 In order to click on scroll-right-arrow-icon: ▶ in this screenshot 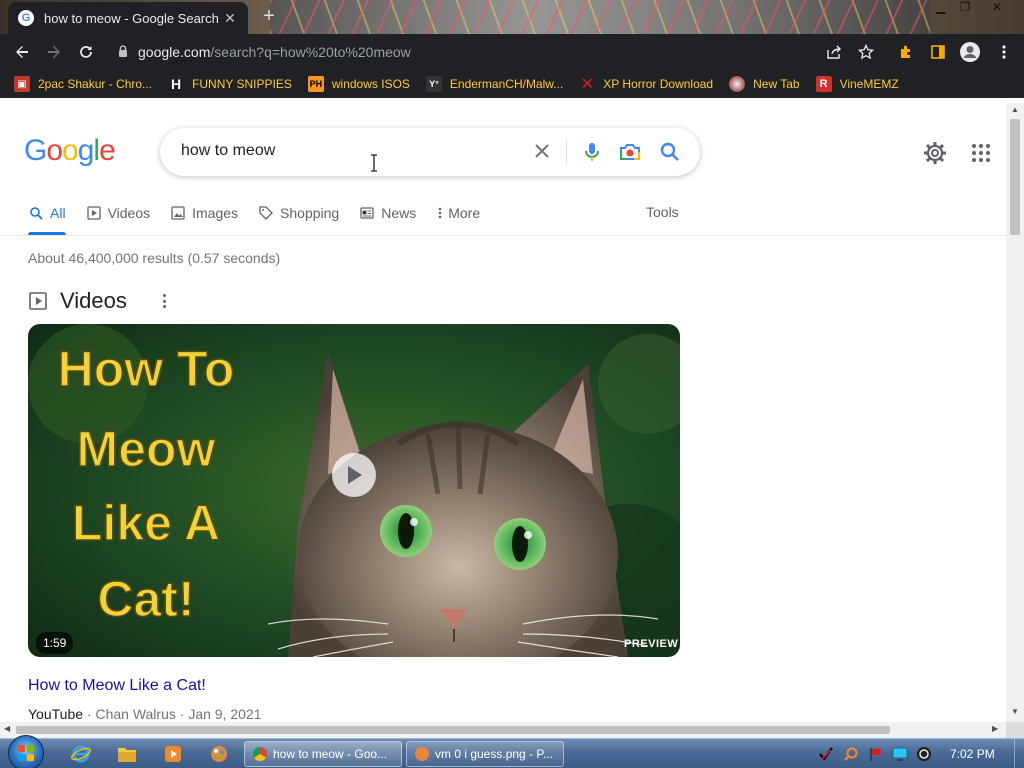, I will do `click(995, 728)`.